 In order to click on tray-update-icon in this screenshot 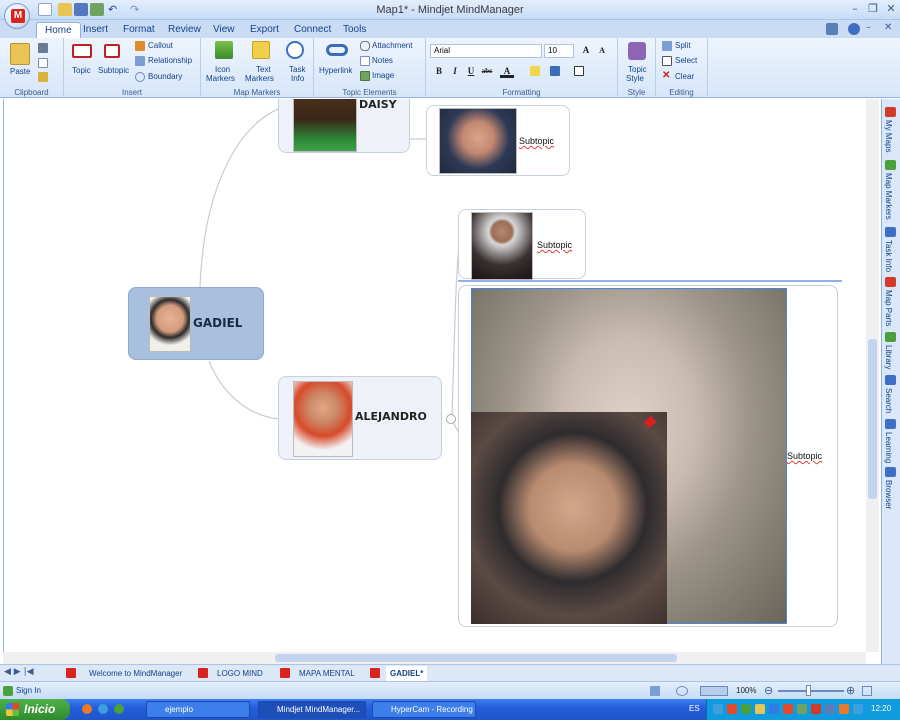, I will do `click(746, 709)`.